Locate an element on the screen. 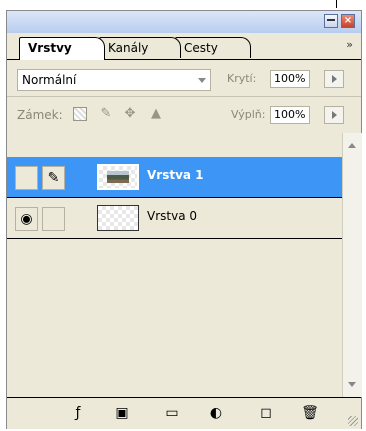 Image resolution: width=366 pixels, height=431 pixels. minimize-button is located at coordinates (331, 21).